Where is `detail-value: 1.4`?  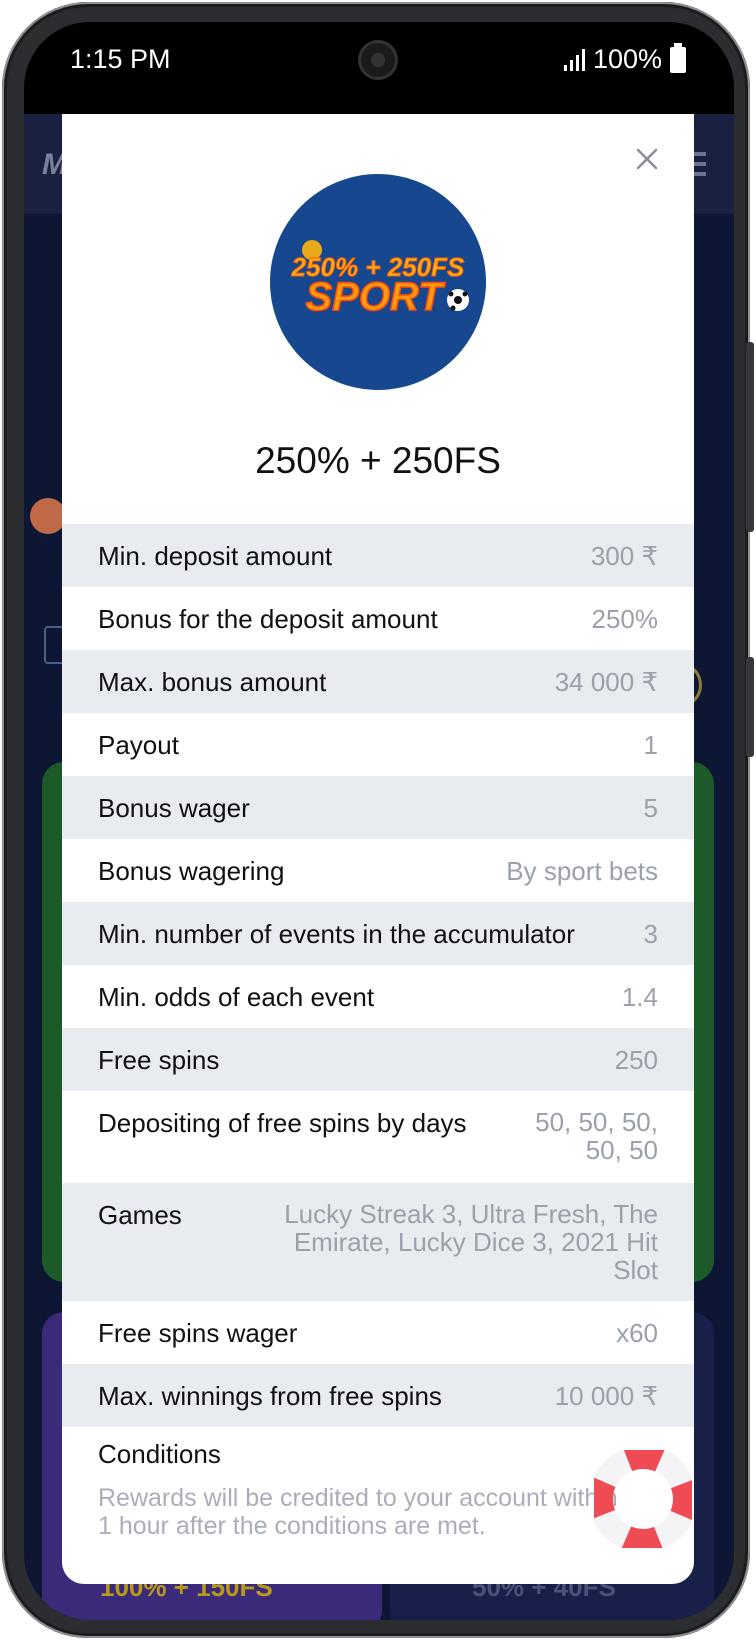 detail-value: 1.4 is located at coordinates (639, 997).